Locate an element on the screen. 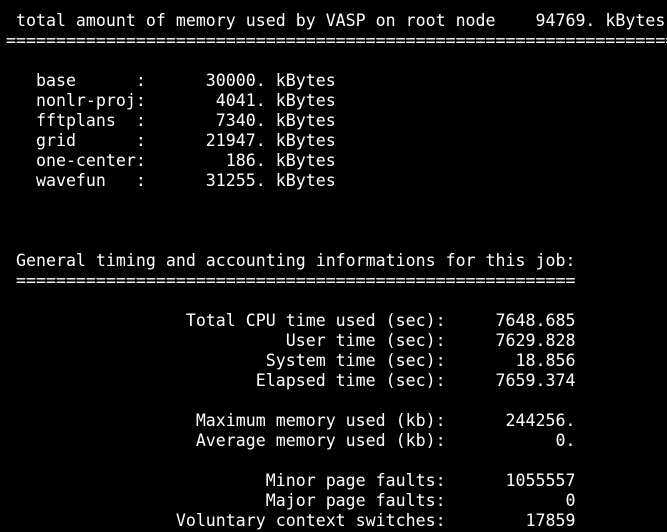  terminal-line: Major page faults: 0 is located at coordinates (291, 500).